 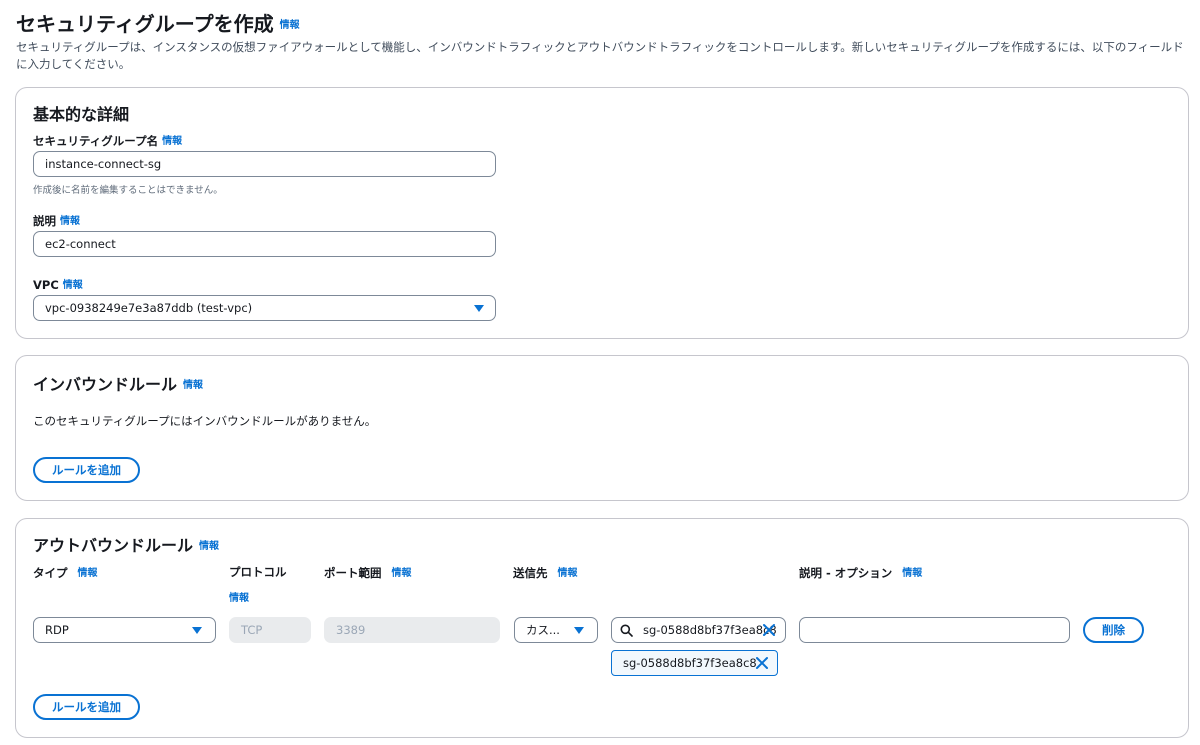 I want to click on basic-details-title: 基本的な詳細, so click(x=81, y=114).